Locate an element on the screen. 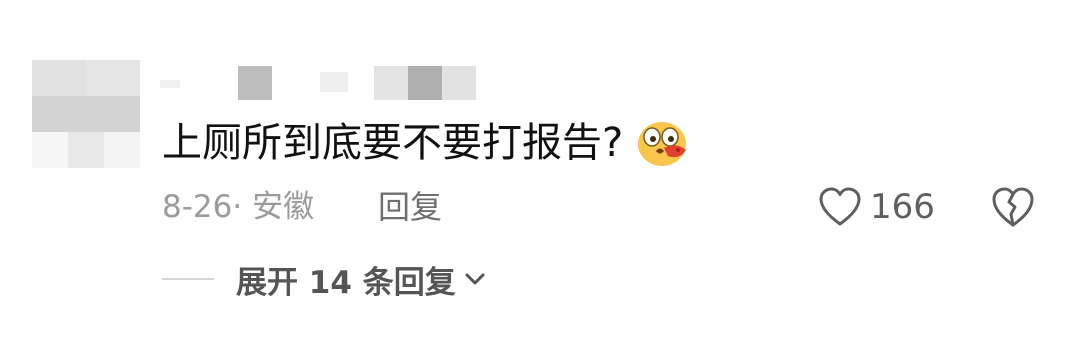 The image size is (1080, 348). expand-replies-button: 展开 14 条回复 is located at coordinates (324, 279).